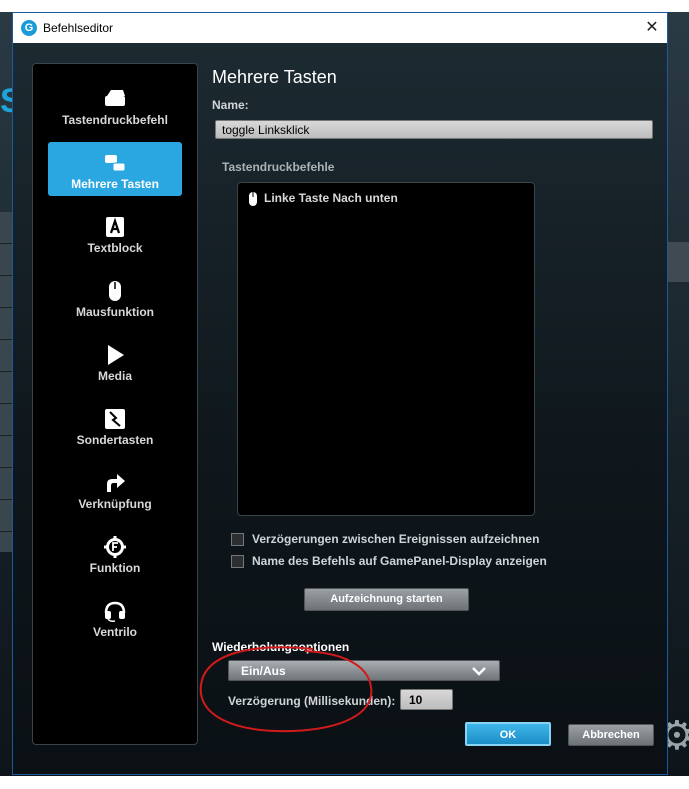 The image size is (689, 789). What do you see at coordinates (340, 28) in the screenshot?
I see `title-bar: G Befehlseditor ✕` at bounding box center [340, 28].